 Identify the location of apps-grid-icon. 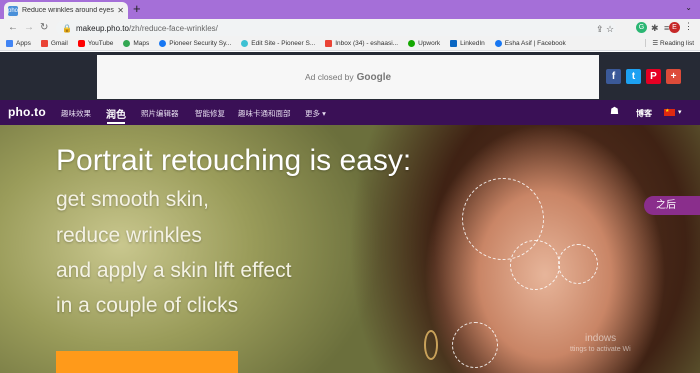
(9, 43).